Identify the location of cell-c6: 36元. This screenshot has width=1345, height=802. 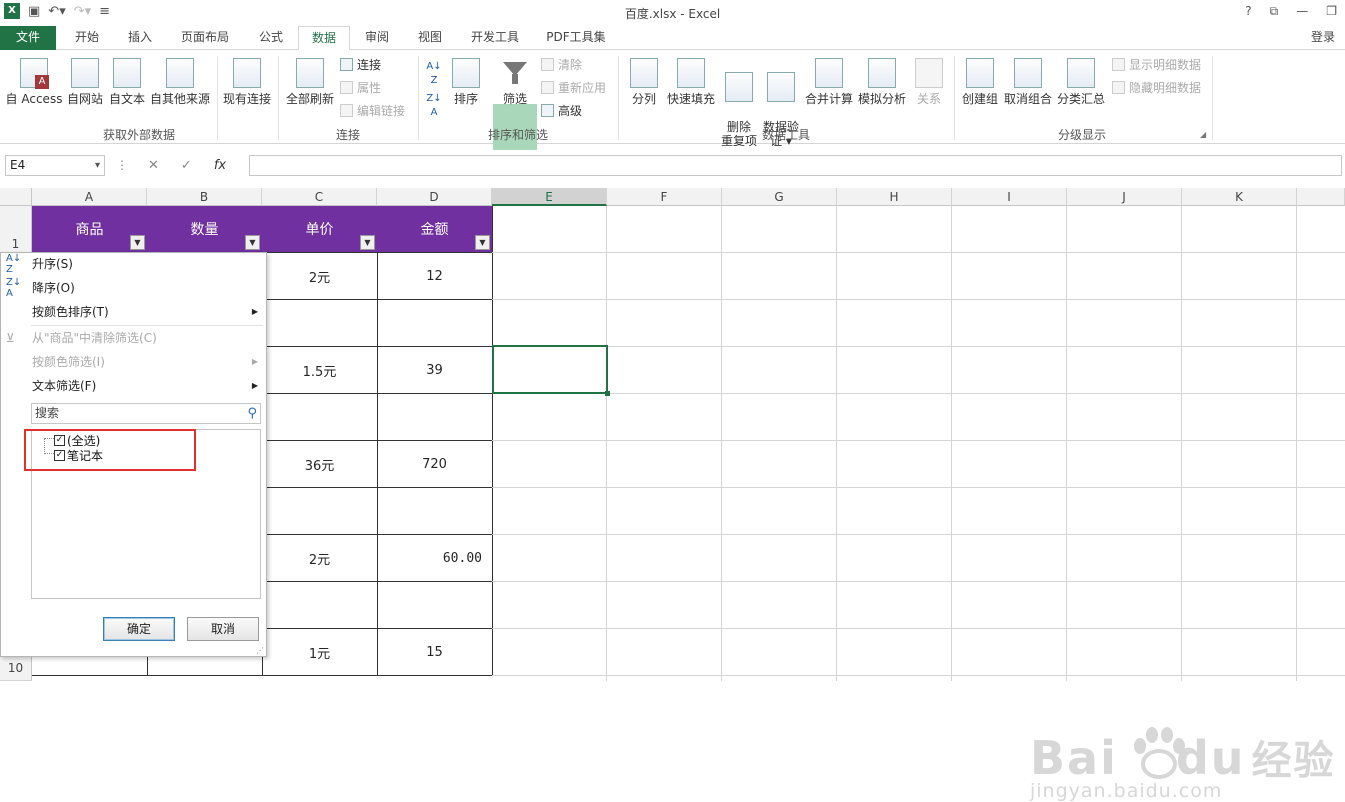
(320, 464).